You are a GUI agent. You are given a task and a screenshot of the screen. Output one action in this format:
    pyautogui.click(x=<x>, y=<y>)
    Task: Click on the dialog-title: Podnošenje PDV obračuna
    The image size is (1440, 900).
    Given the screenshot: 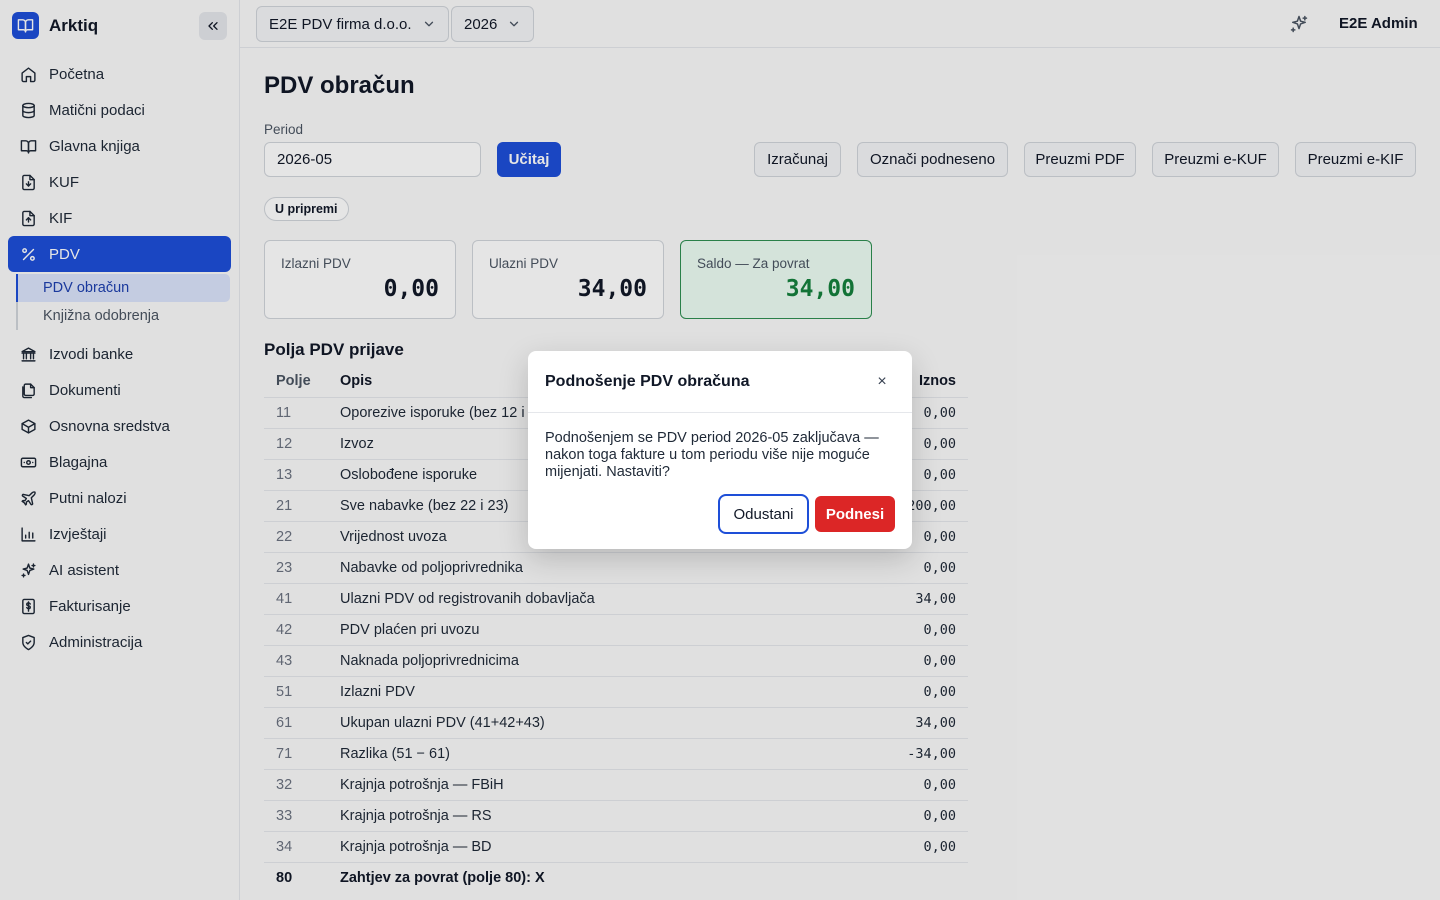 What is the action you would take?
    pyautogui.click(x=647, y=381)
    